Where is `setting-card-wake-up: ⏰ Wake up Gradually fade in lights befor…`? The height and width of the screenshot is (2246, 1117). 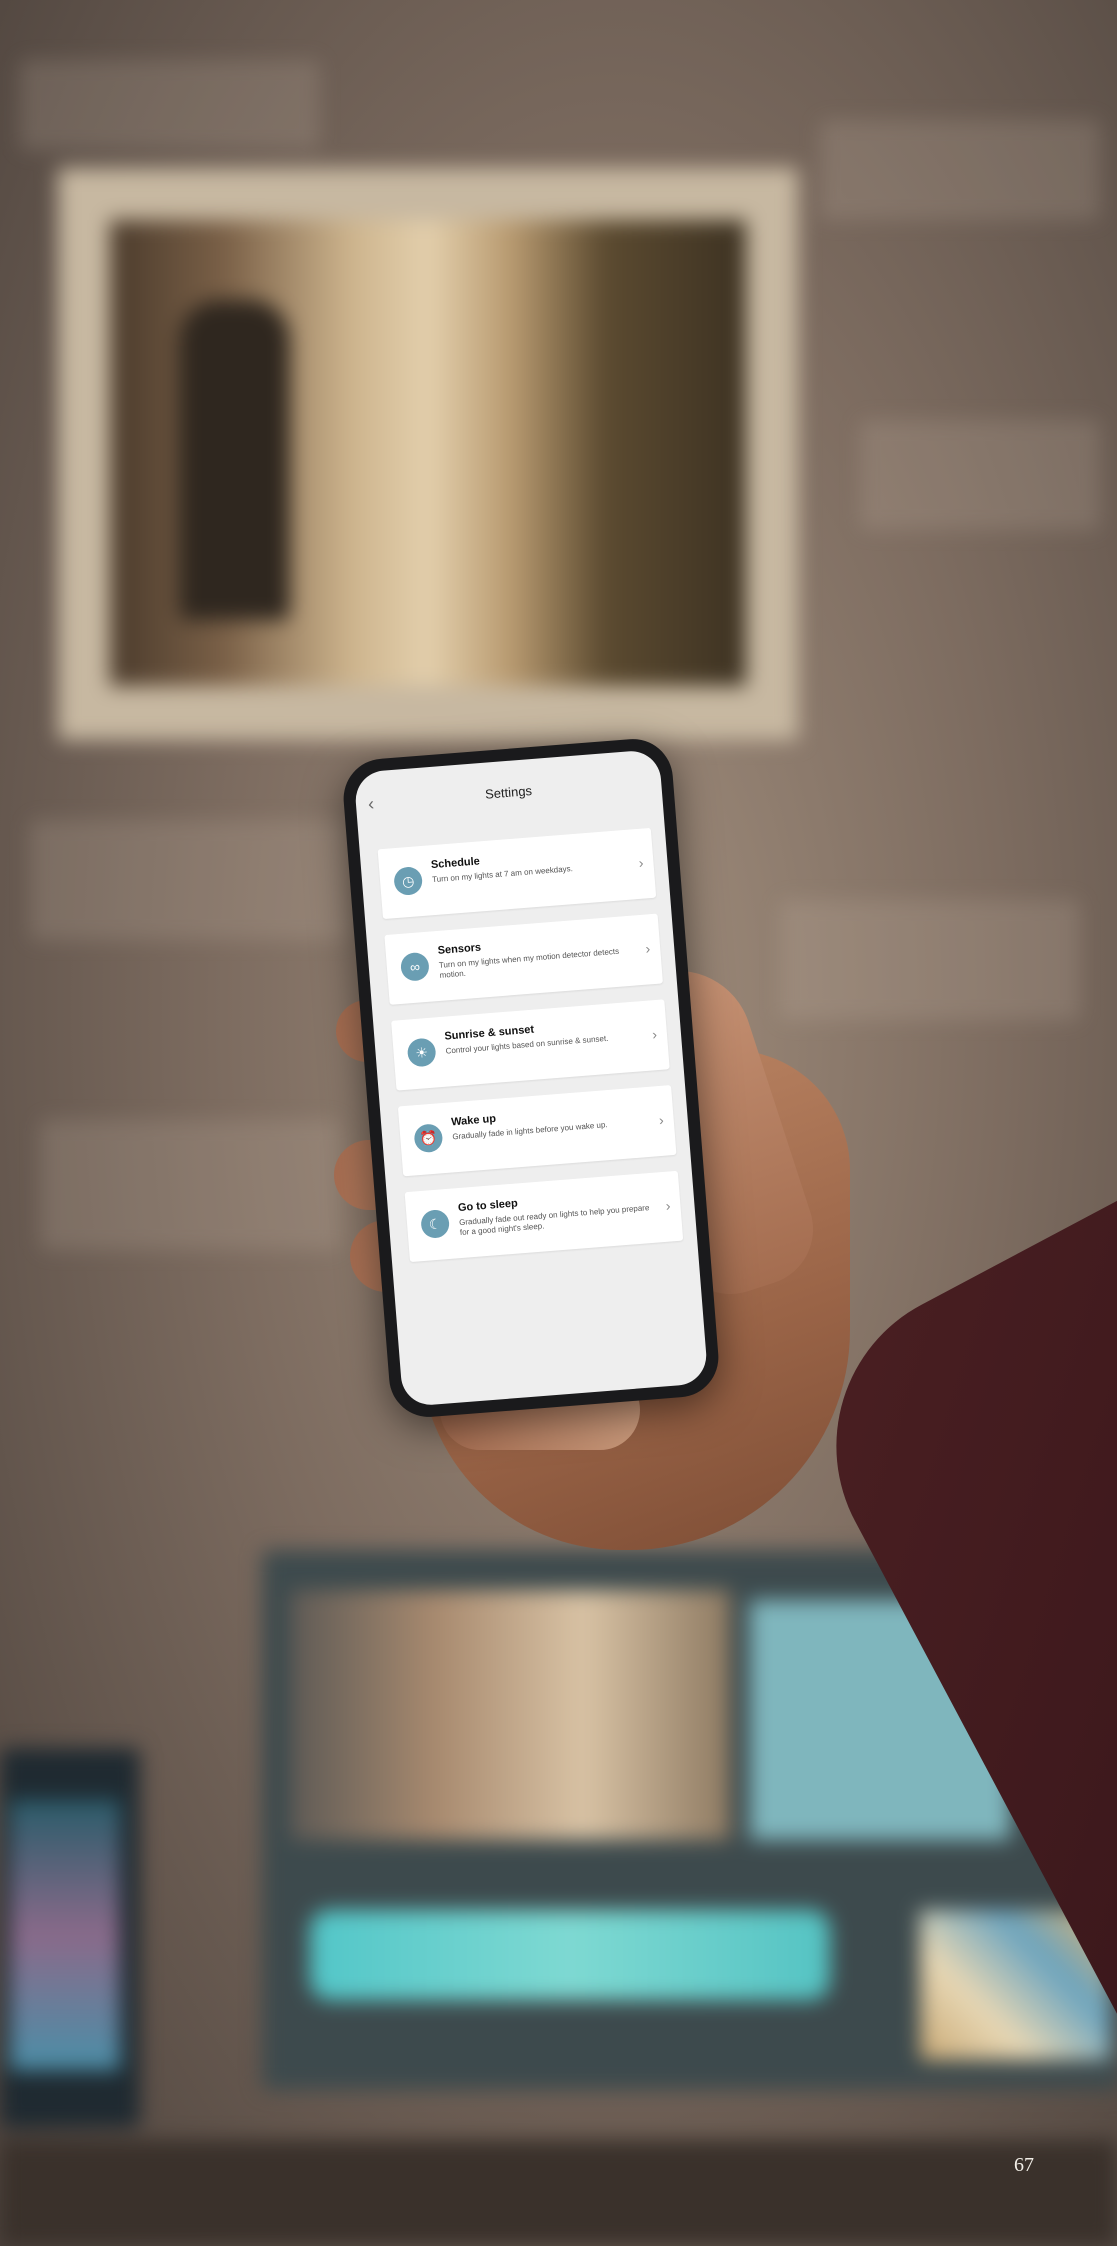 setting-card-wake-up: ⏰ Wake up Gradually fade in lights befor… is located at coordinates (537, 1131).